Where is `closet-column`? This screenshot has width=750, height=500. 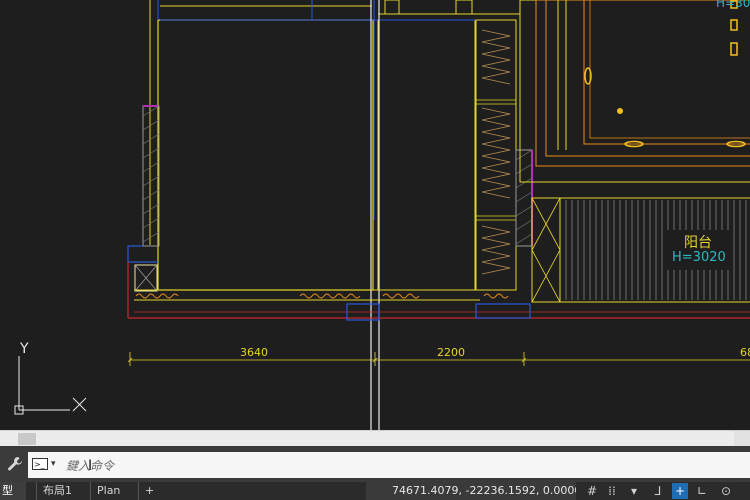 closet-column is located at coordinates (496, 155).